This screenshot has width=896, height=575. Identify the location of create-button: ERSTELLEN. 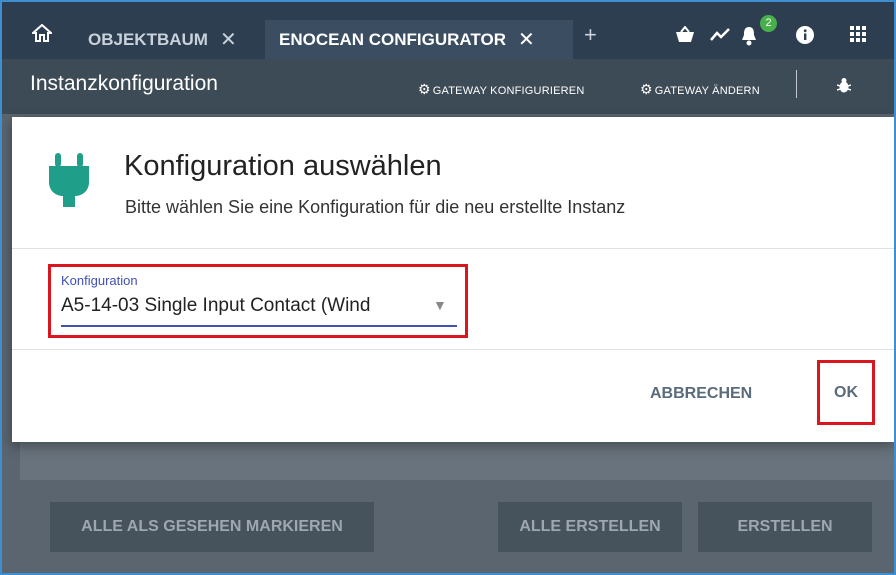
(785, 527).